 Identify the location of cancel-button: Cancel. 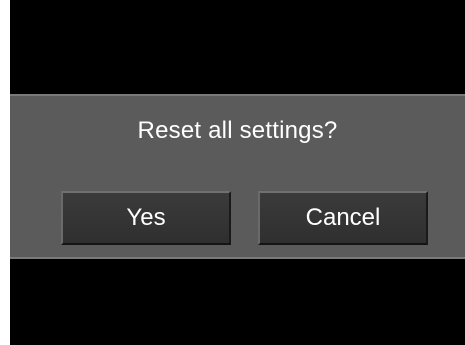
(343, 218).